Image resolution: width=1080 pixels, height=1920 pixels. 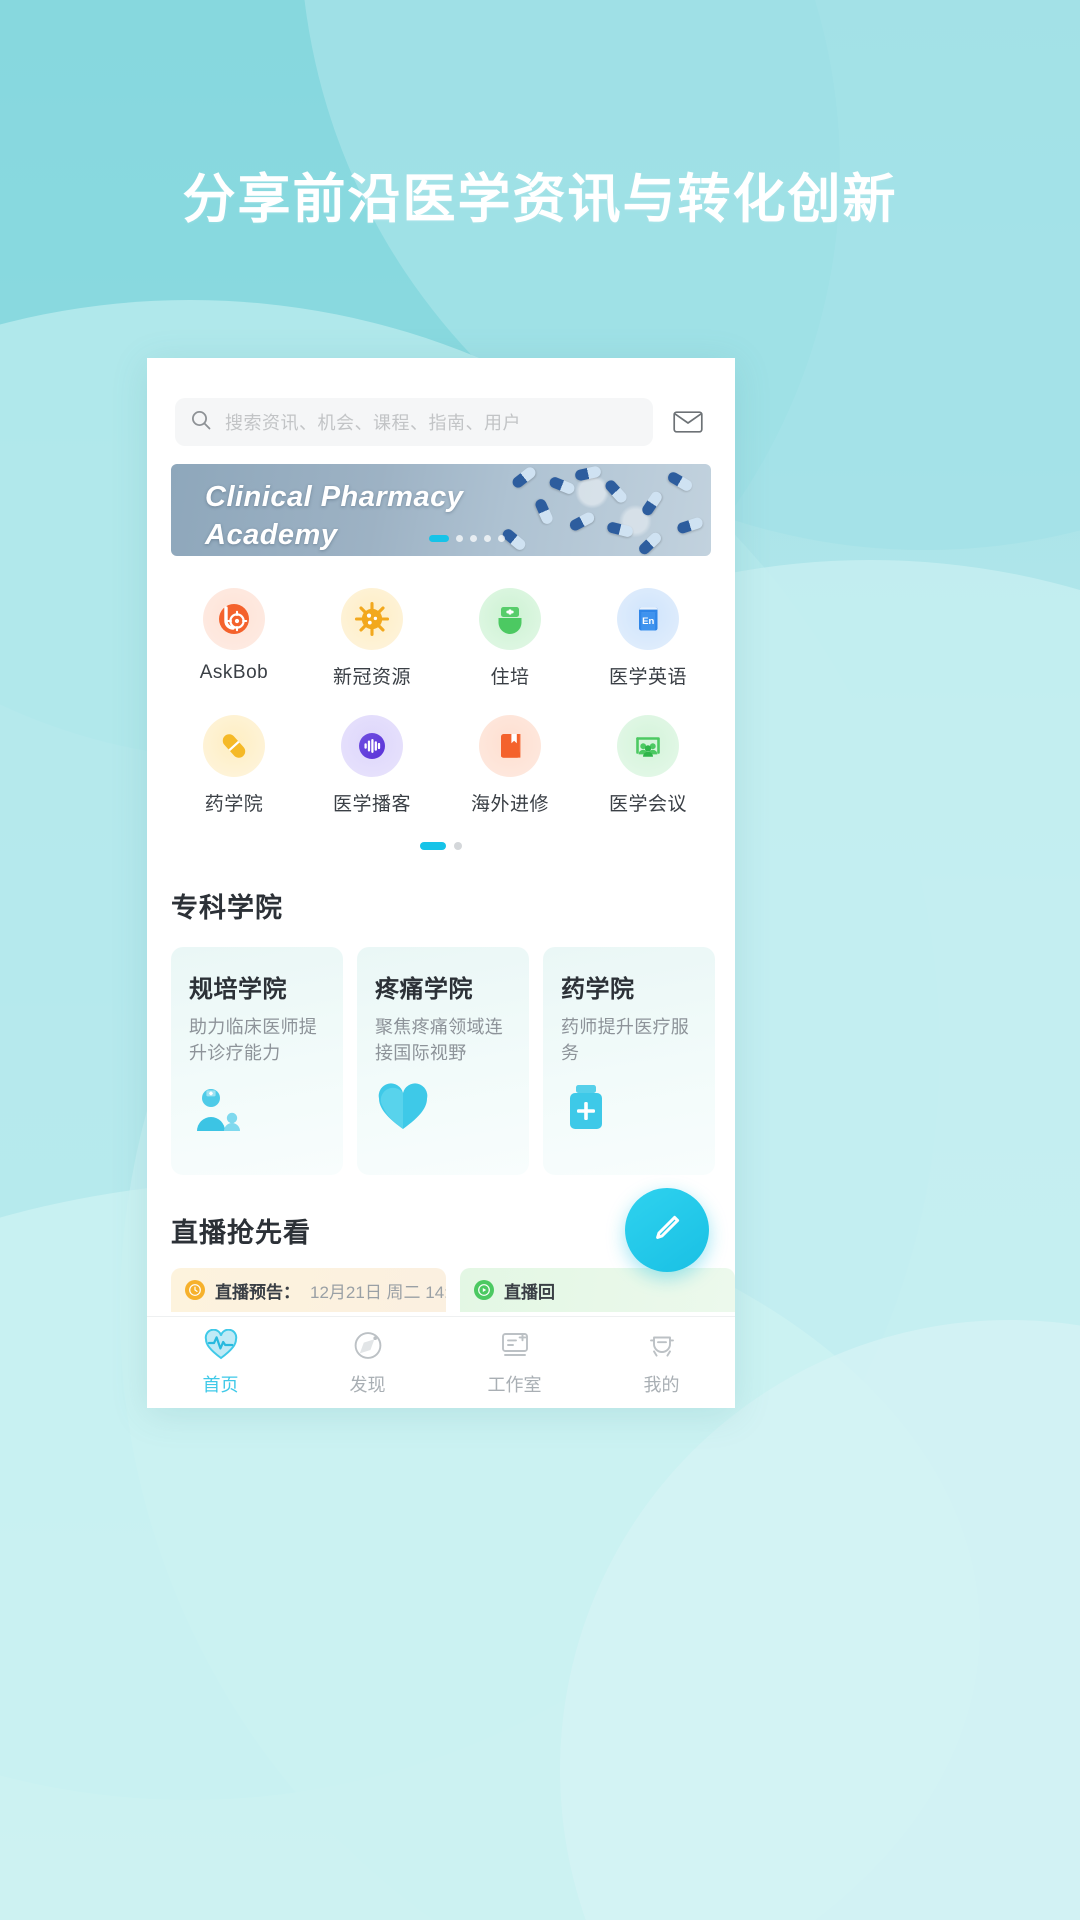 What do you see at coordinates (647, 677) in the screenshot?
I see `quick-entry-label: 医学英语` at bounding box center [647, 677].